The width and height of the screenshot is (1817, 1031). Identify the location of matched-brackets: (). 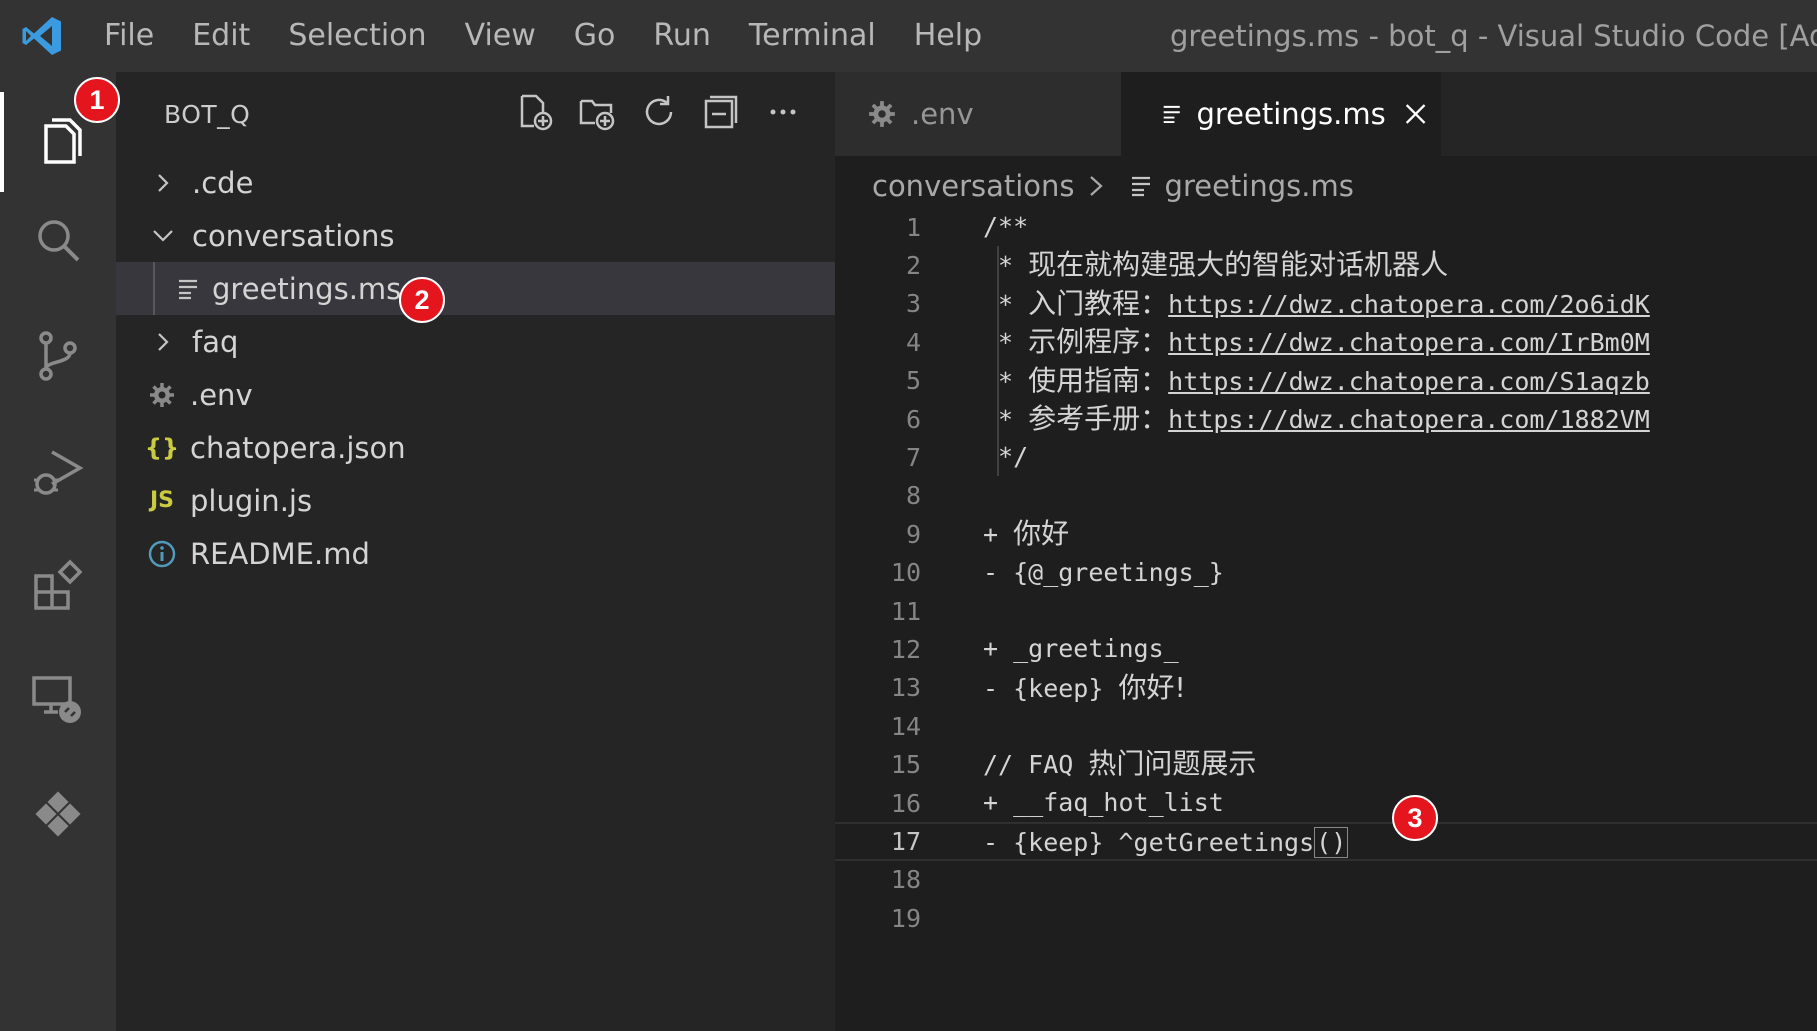
(1331, 843).